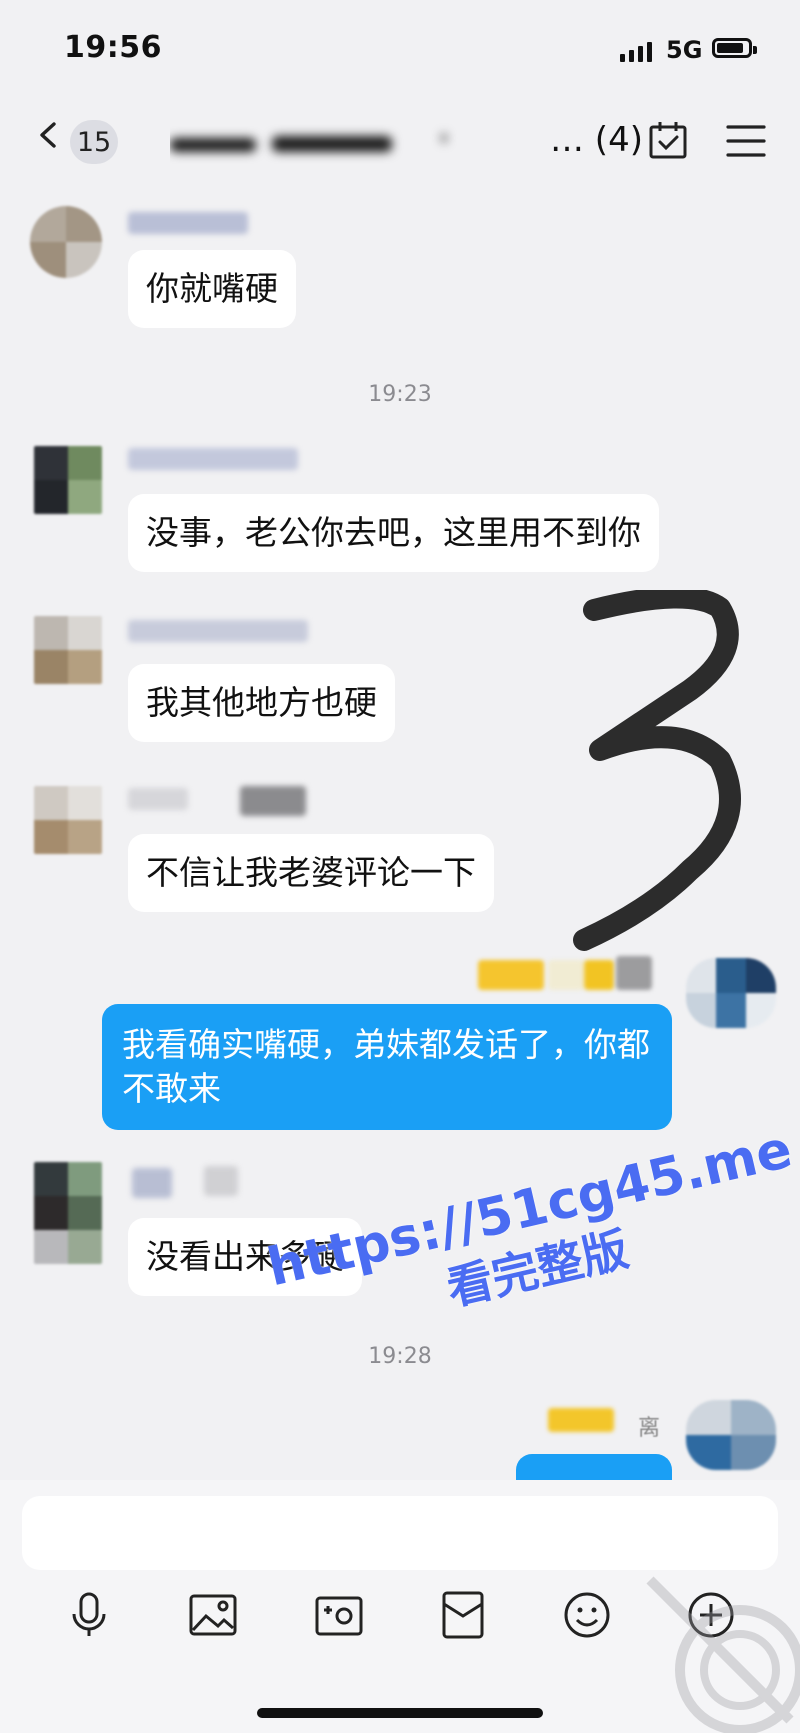  Describe the element at coordinates (213, 1615) in the screenshot. I see `image-icon` at that location.